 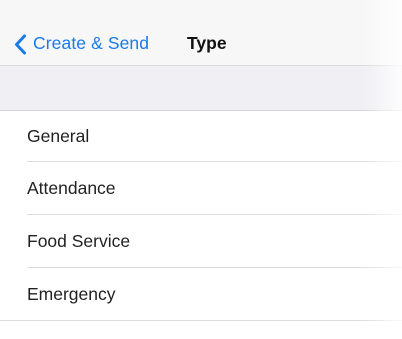 What do you see at coordinates (91, 43) in the screenshot?
I see `back-button-label: Create & Send` at bounding box center [91, 43].